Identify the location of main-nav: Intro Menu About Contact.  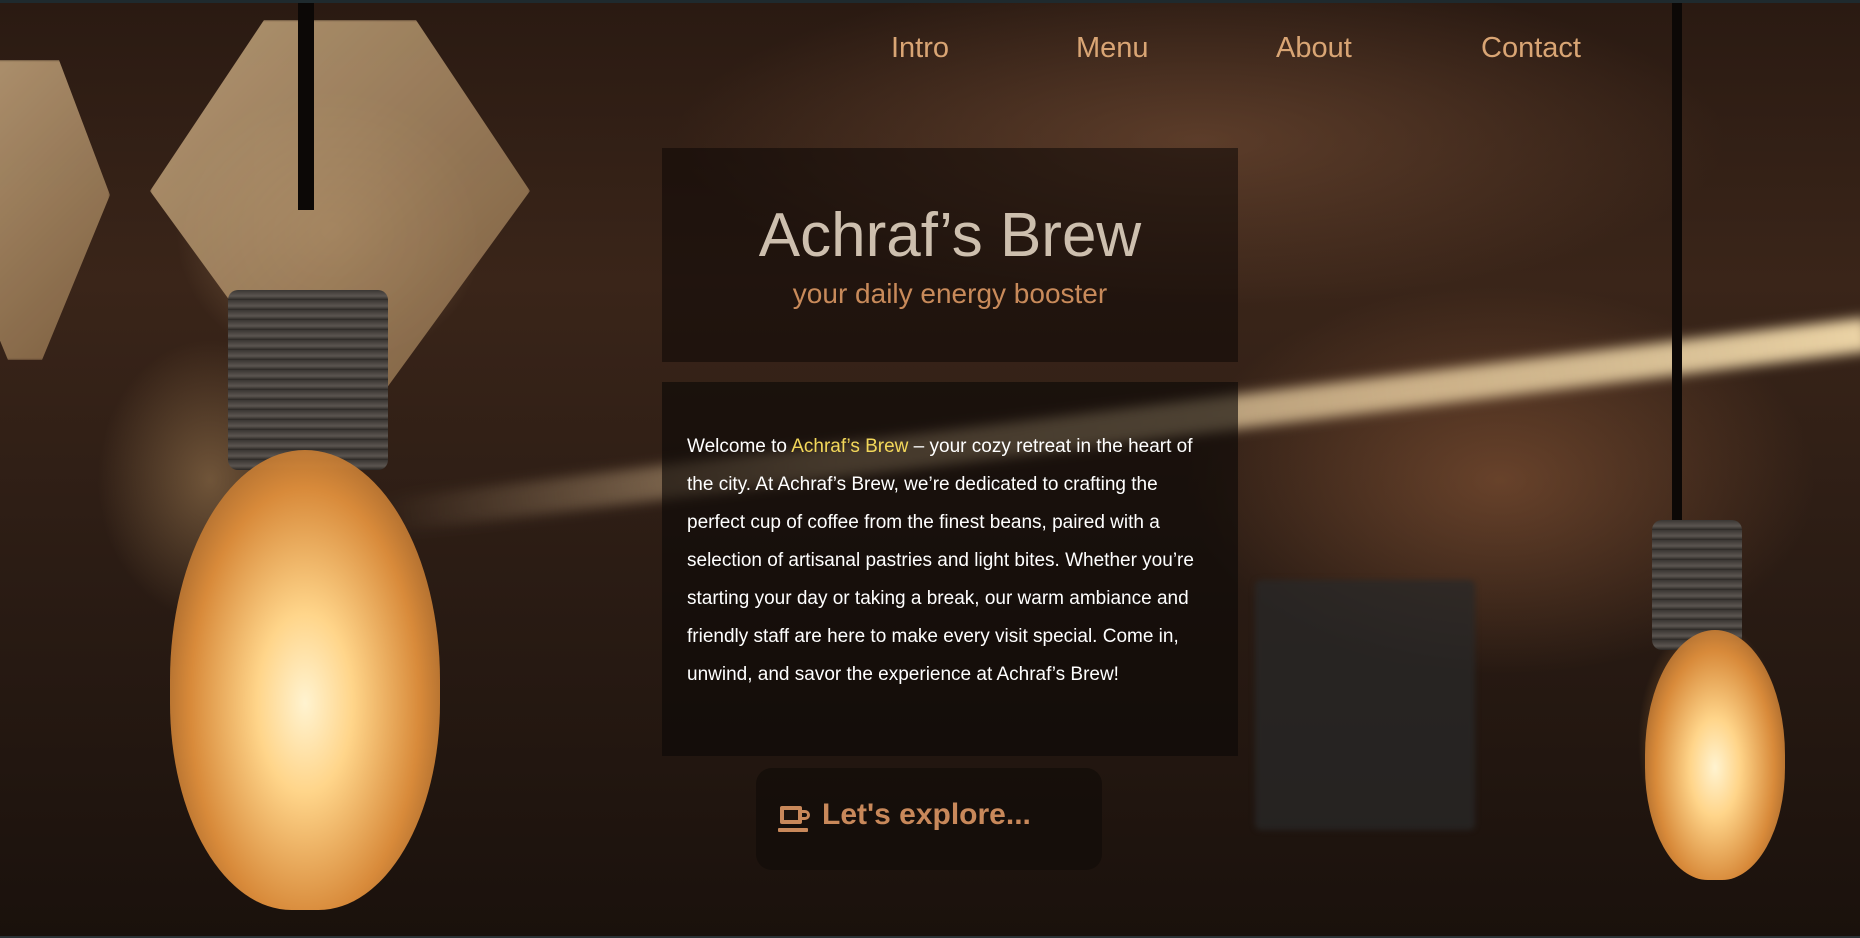
(930, 53).